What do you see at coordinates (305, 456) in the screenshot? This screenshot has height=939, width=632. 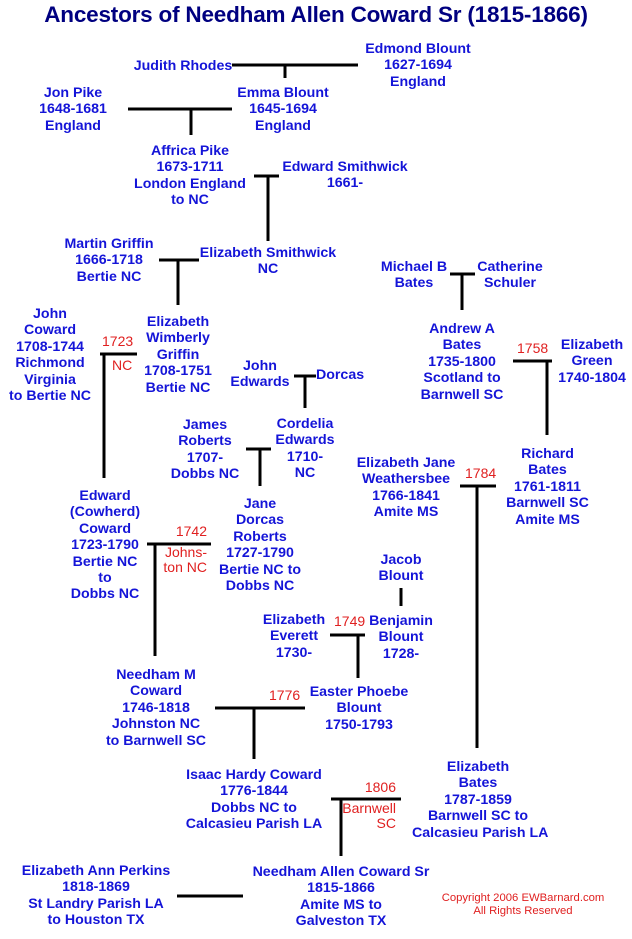 I see `person-dates: 1710-` at bounding box center [305, 456].